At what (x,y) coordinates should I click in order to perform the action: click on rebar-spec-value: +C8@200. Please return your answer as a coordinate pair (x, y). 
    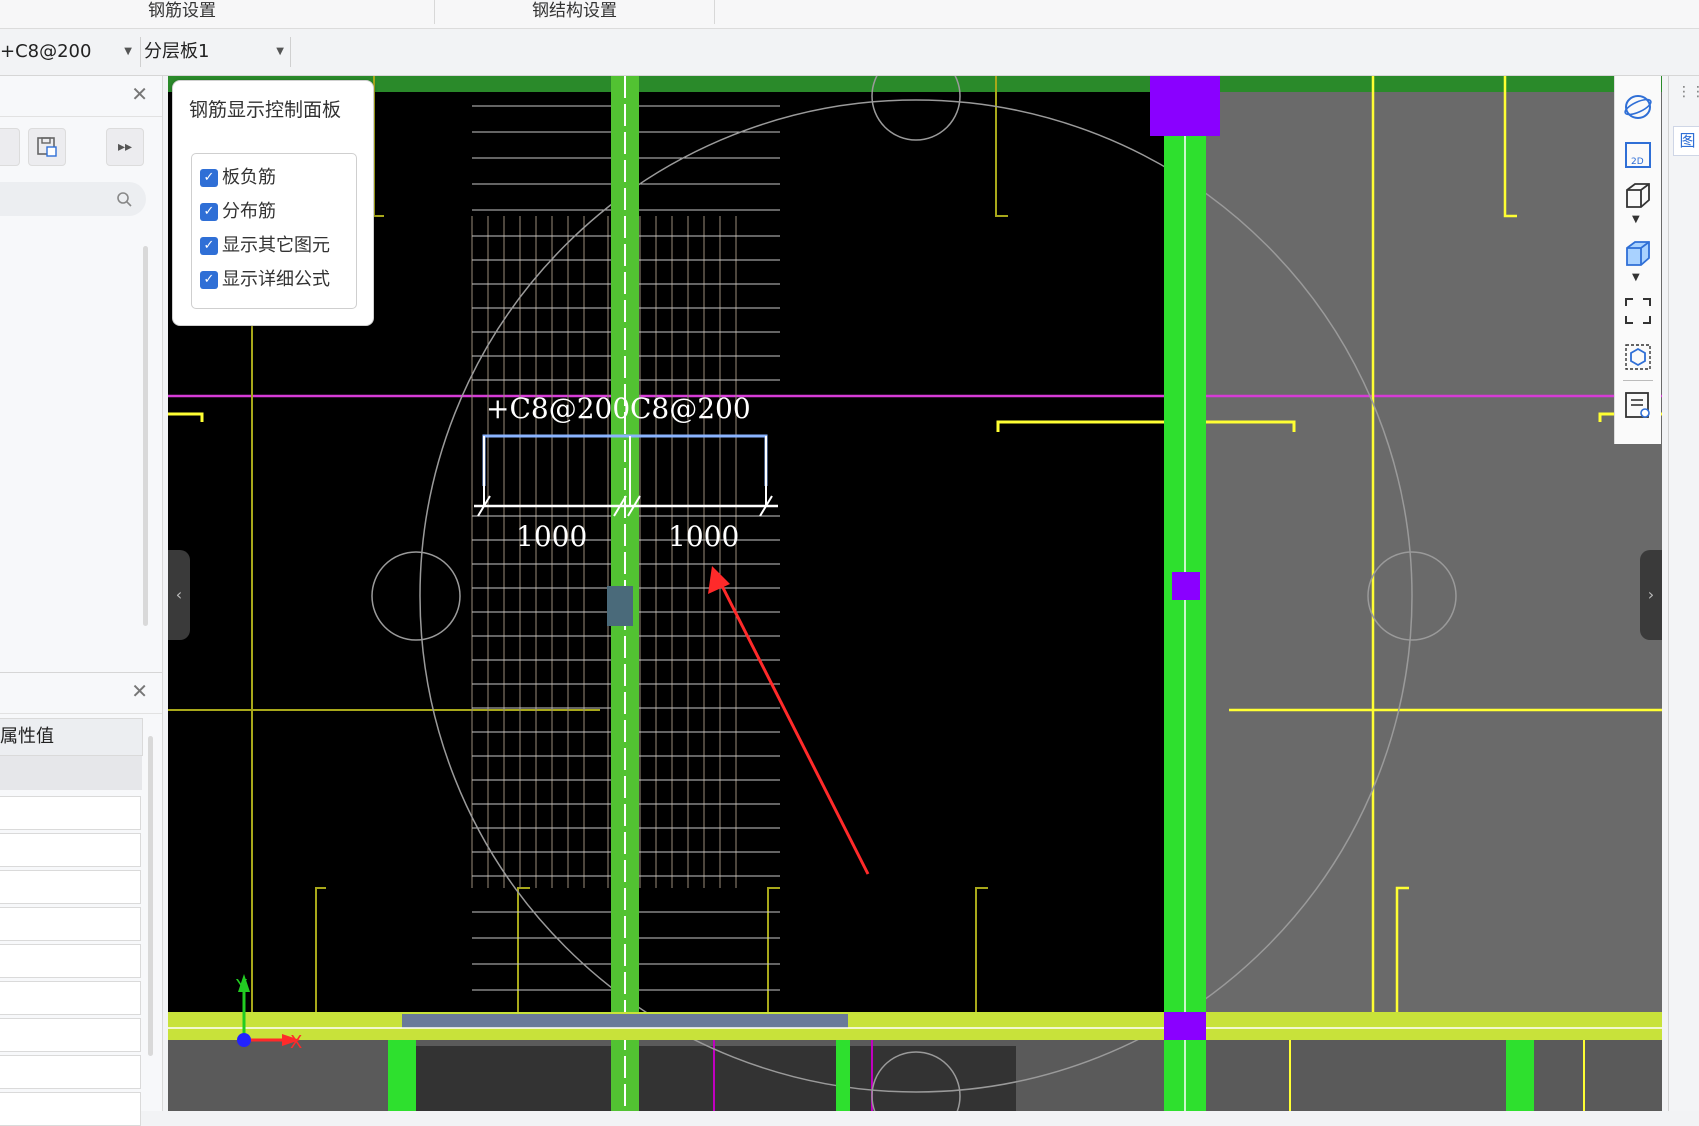
    Looking at the image, I should click on (46, 51).